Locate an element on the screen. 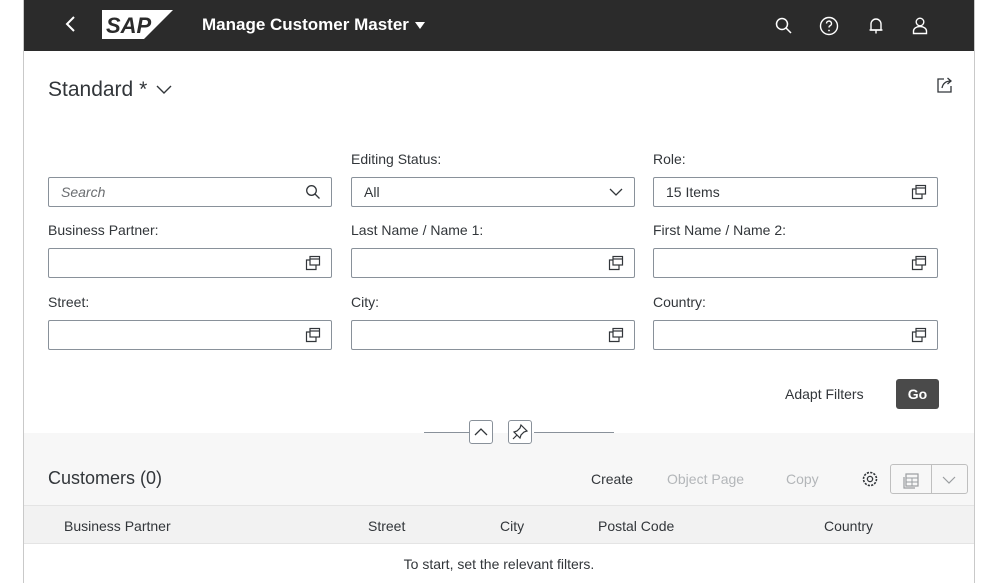  notification-icon is located at coordinates (876, 26).